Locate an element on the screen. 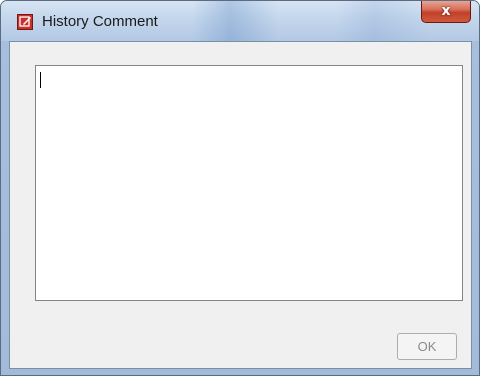 This screenshot has width=482, height=378. ok-button: OK is located at coordinates (427, 346).